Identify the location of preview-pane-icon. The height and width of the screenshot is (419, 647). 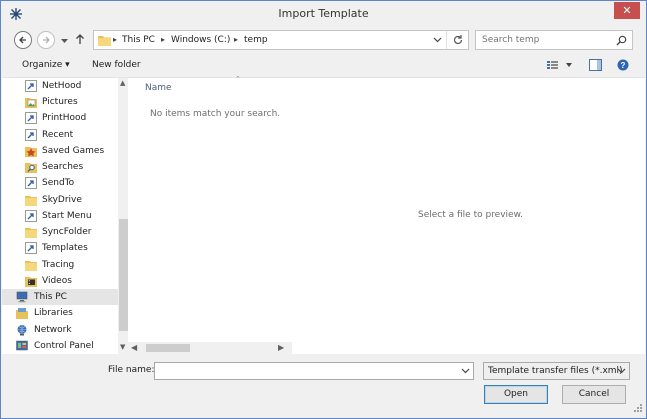
(595, 65).